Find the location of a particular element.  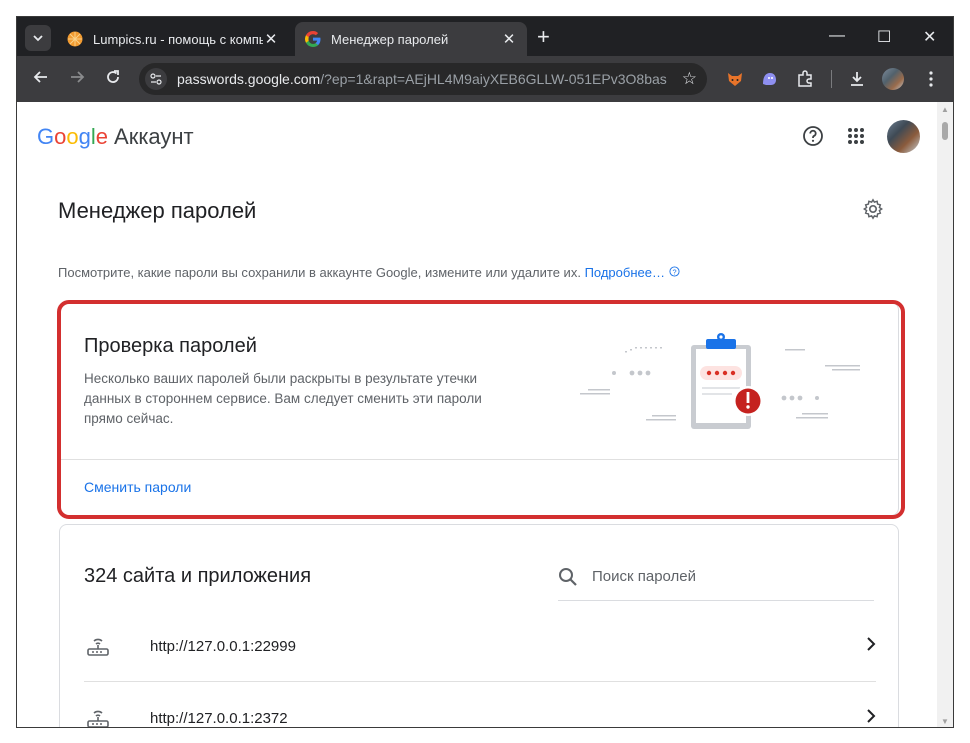

extensions-puzzle-icon is located at coordinates (805, 79).